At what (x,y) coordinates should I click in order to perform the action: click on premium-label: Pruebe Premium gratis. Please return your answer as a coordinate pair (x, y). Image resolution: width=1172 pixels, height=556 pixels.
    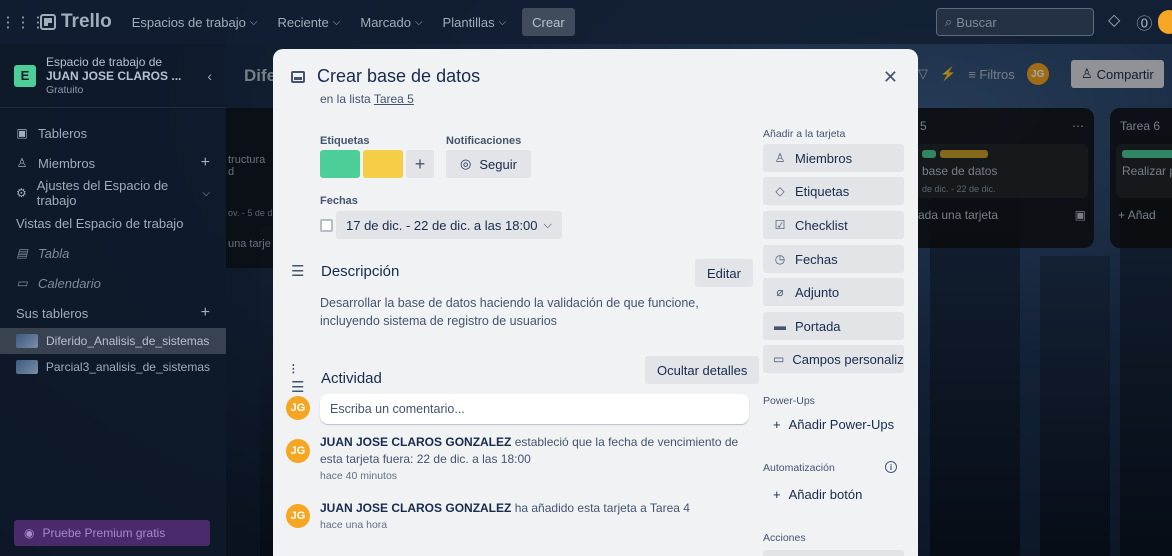
    Looking at the image, I should click on (104, 533).